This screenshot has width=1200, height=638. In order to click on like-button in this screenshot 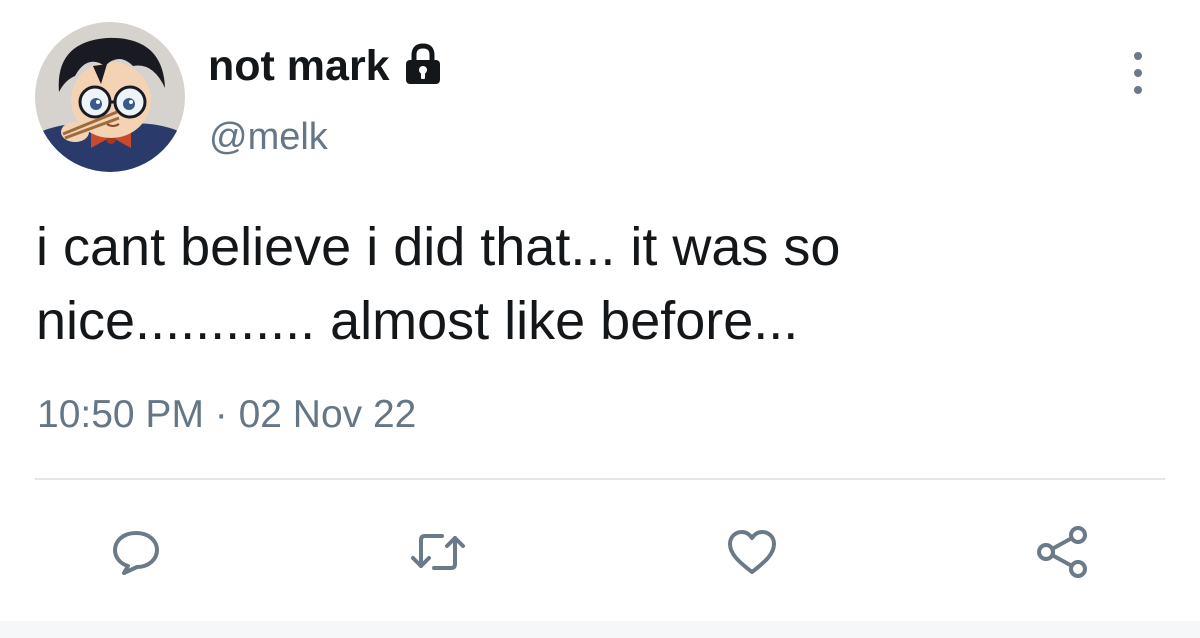, I will do `click(752, 552)`.